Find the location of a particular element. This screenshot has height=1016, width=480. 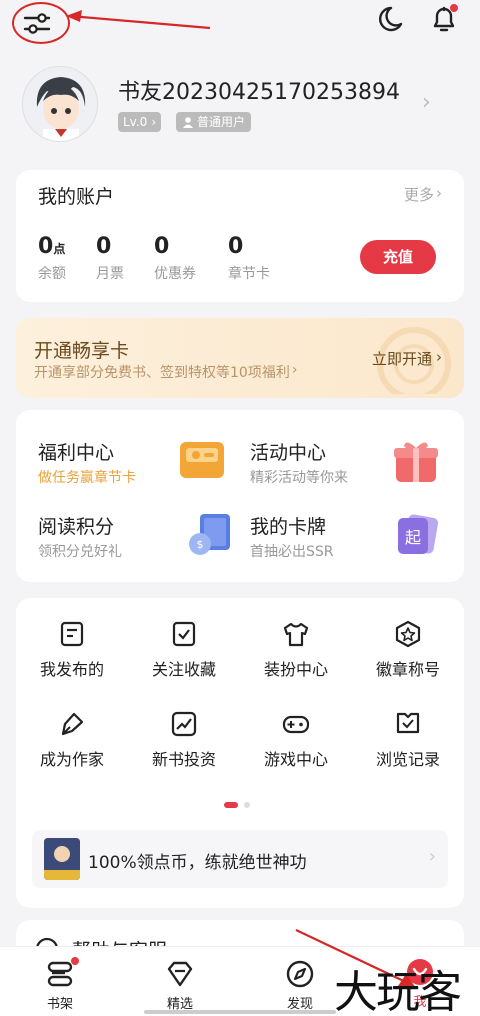

account-card: 我的账户 更多 › 0点 余额 0 月票 0 优惠券 0 章节卡 充值 is located at coordinates (240, 236).